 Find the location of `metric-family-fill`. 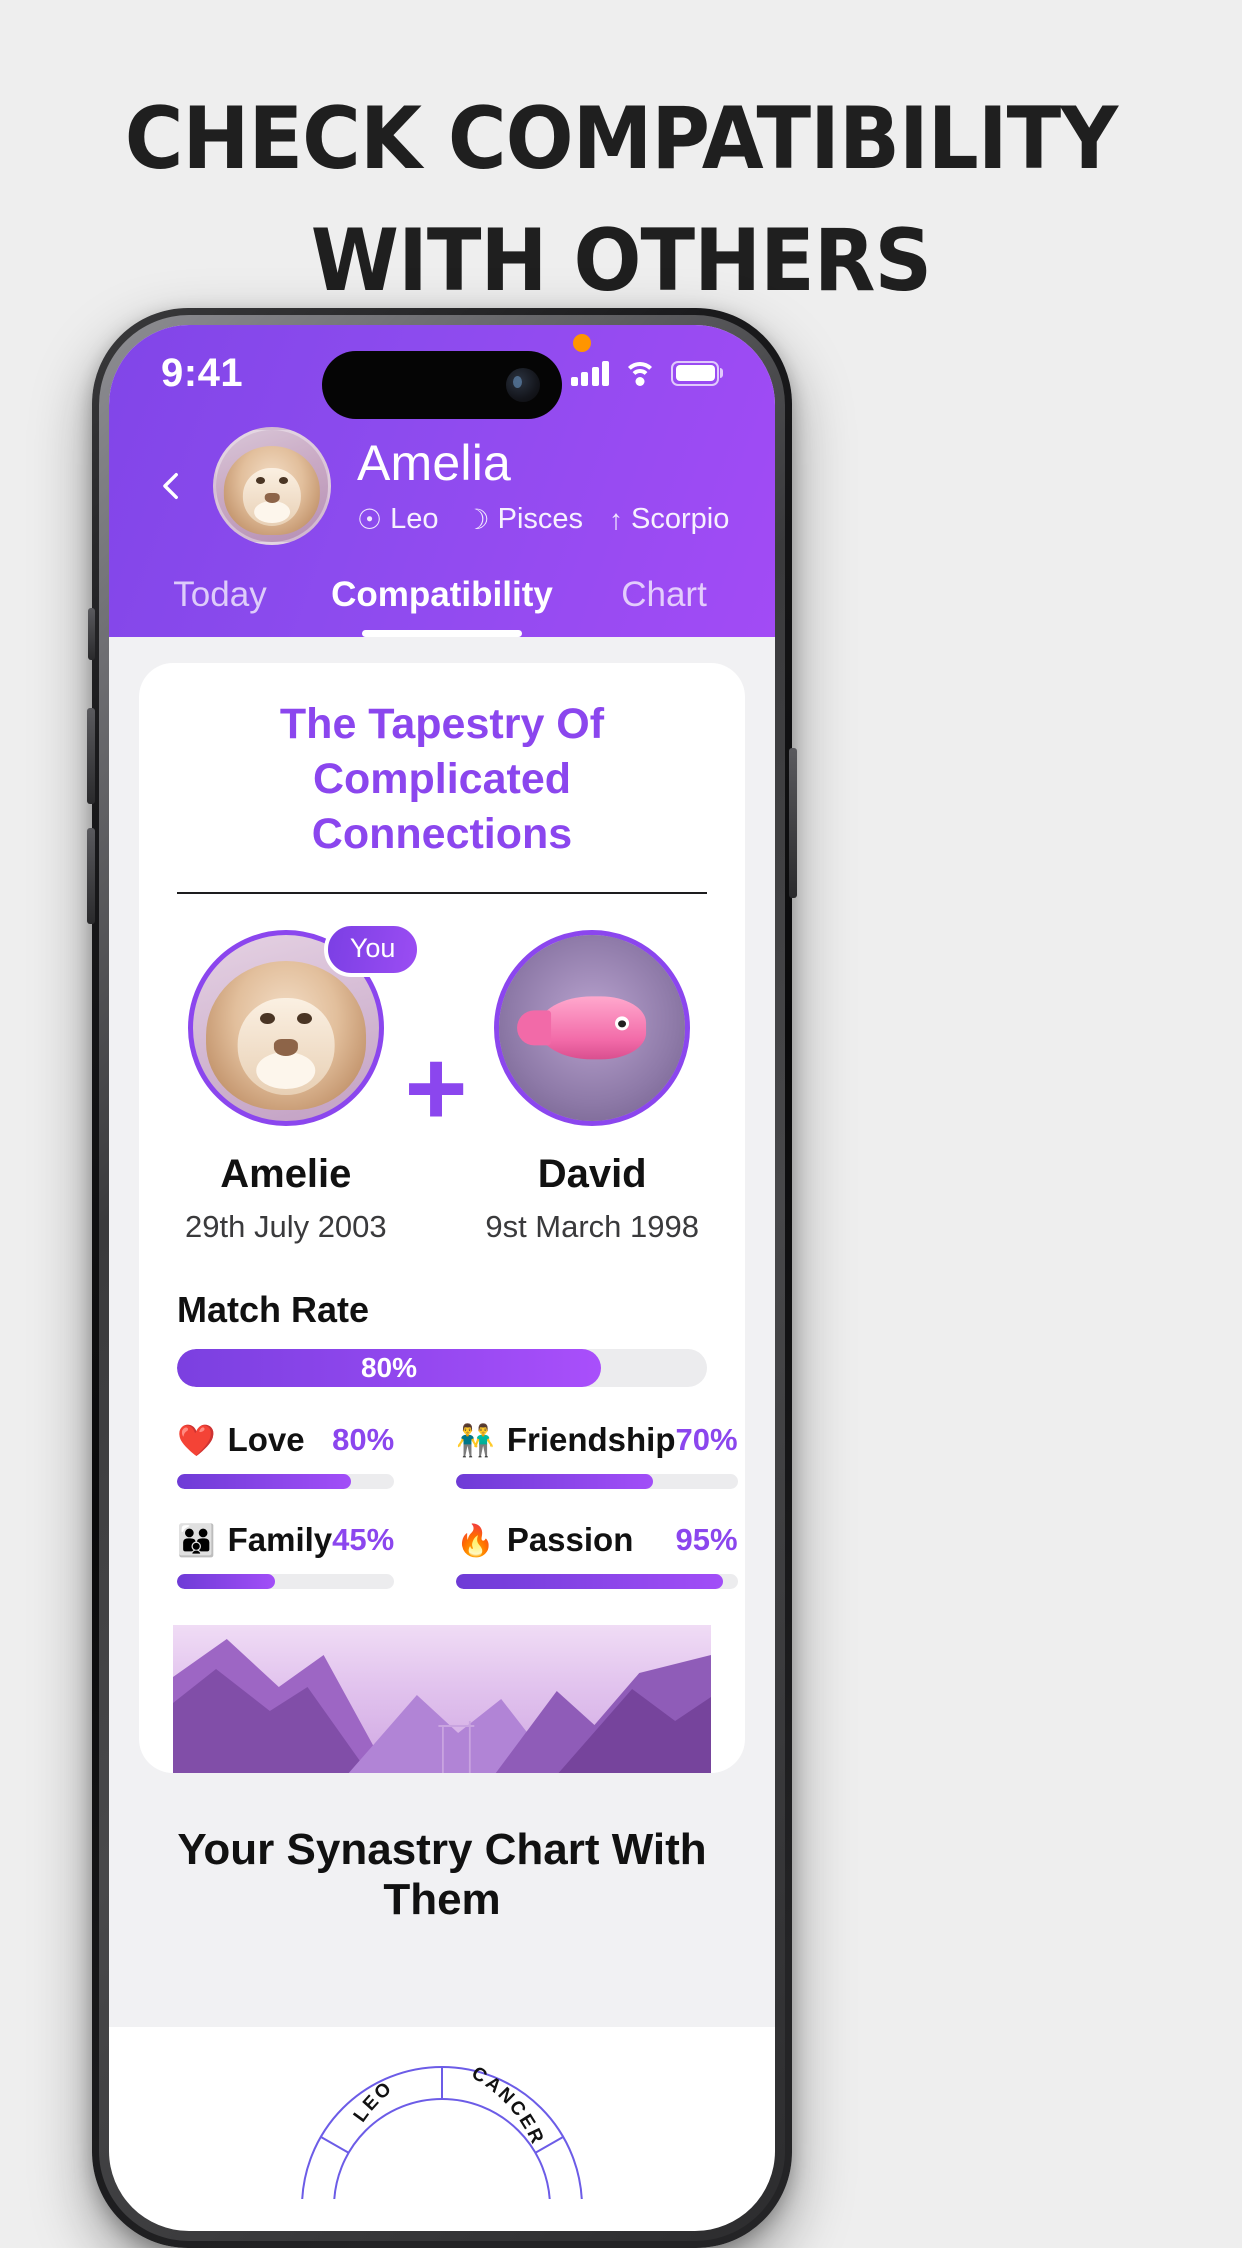

metric-family-fill is located at coordinates (226, 1582).